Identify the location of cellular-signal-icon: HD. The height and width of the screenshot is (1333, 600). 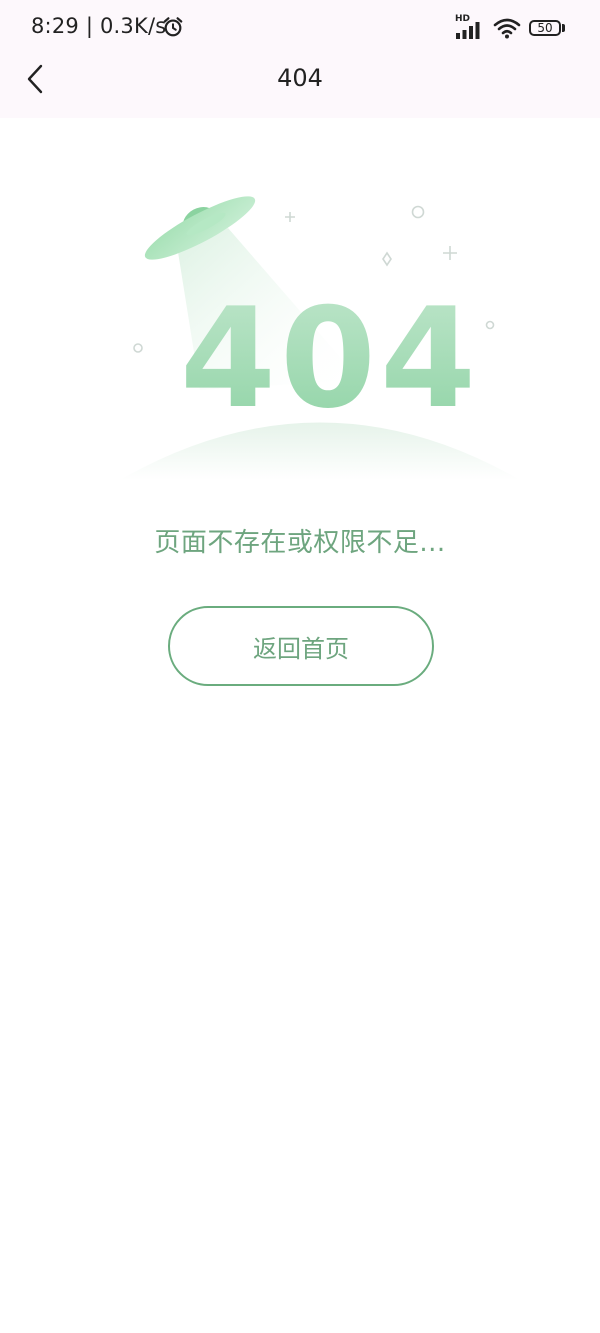
(470, 27).